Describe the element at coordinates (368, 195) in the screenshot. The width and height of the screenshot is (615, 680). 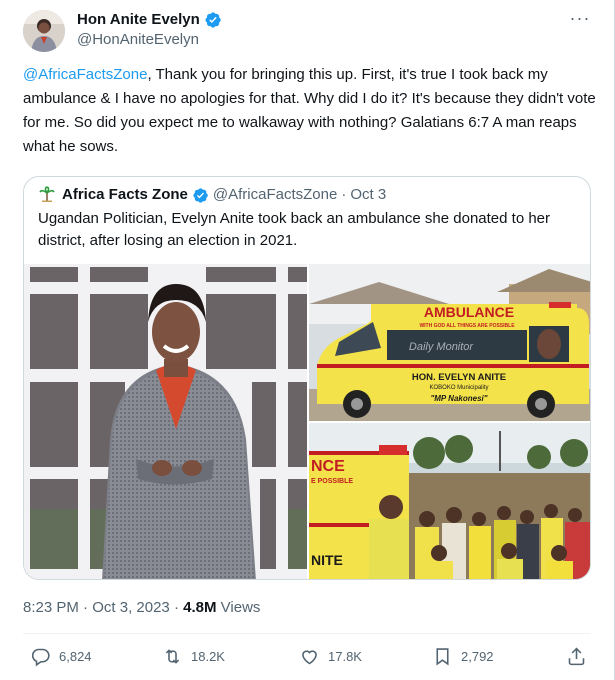
I see `quoted-date: Oct 3` at that location.